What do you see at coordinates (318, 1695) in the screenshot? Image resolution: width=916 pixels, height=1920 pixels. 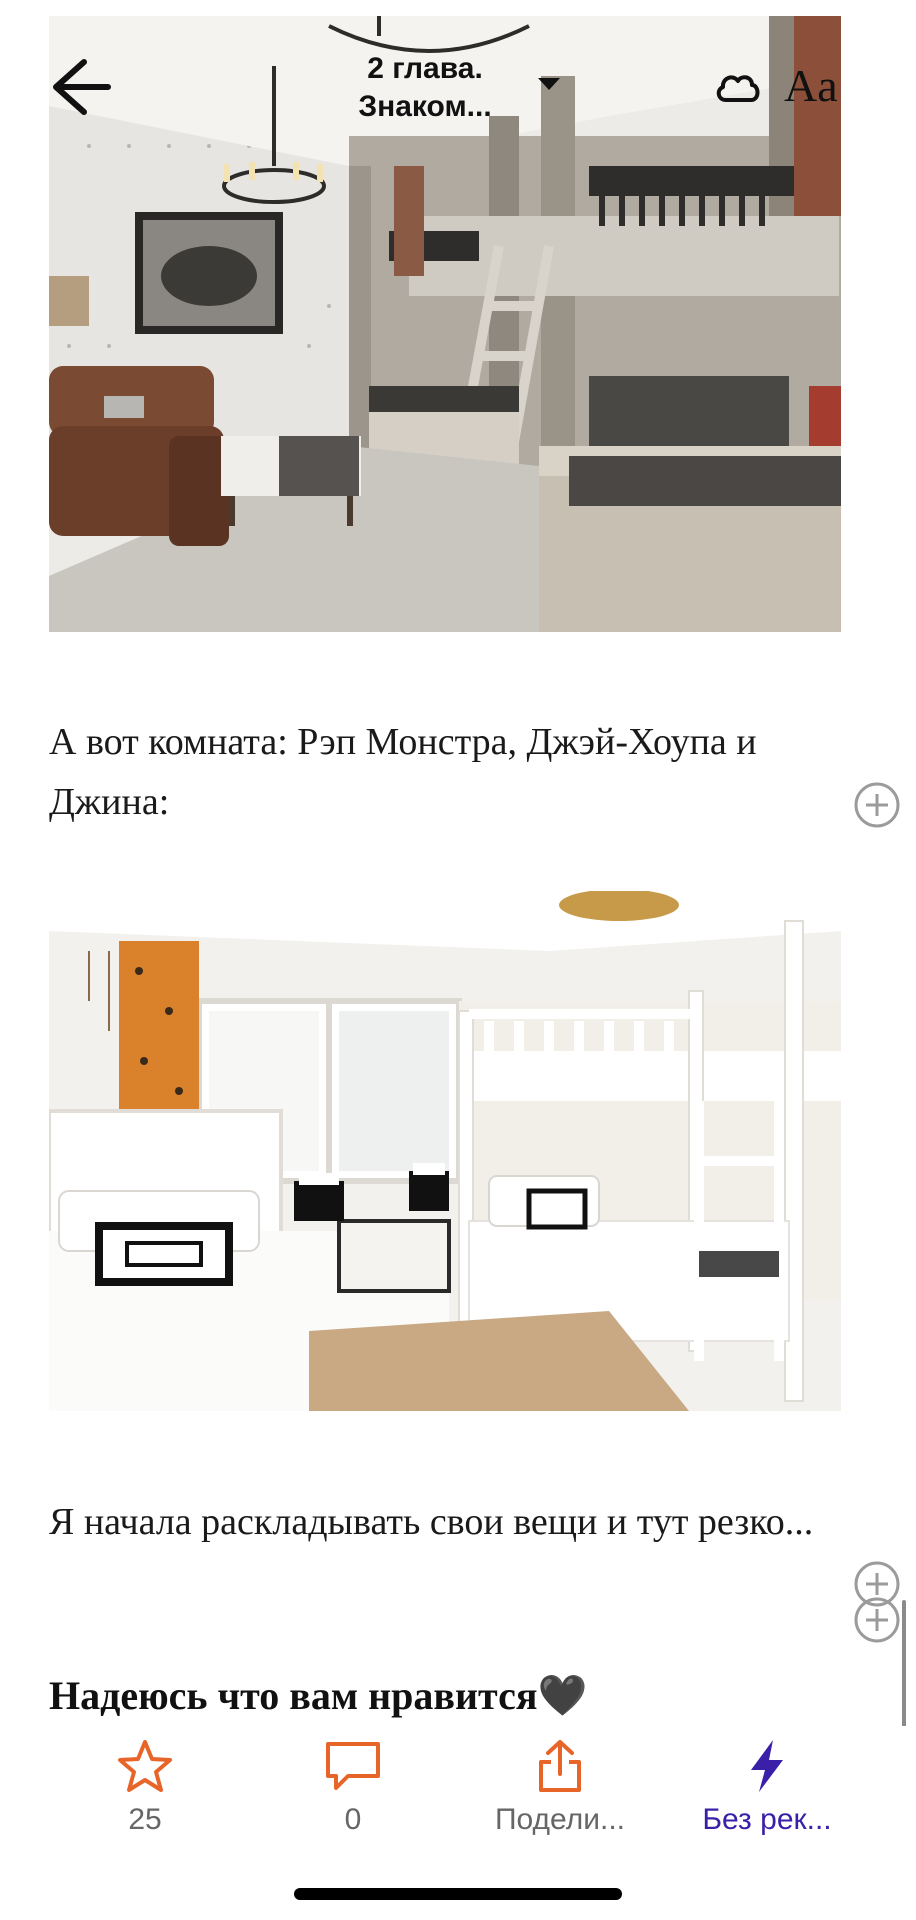 I see `closing-line: Надеюсь что вам нравится🖤` at bounding box center [318, 1695].